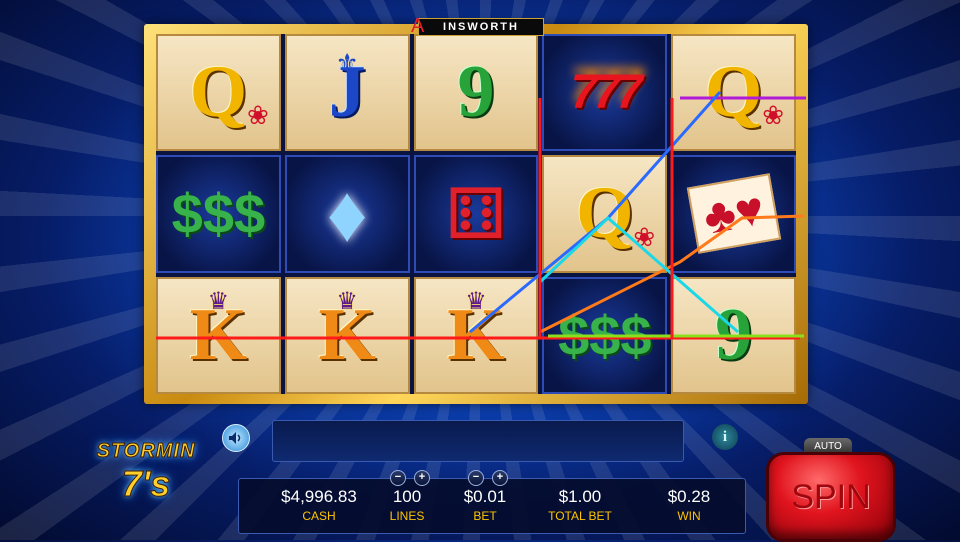 This screenshot has height=542, width=960. What do you see at coordinates (485, 516) in the screenshot?
I see `bet-label: BET` at bounding box center [485, 516].